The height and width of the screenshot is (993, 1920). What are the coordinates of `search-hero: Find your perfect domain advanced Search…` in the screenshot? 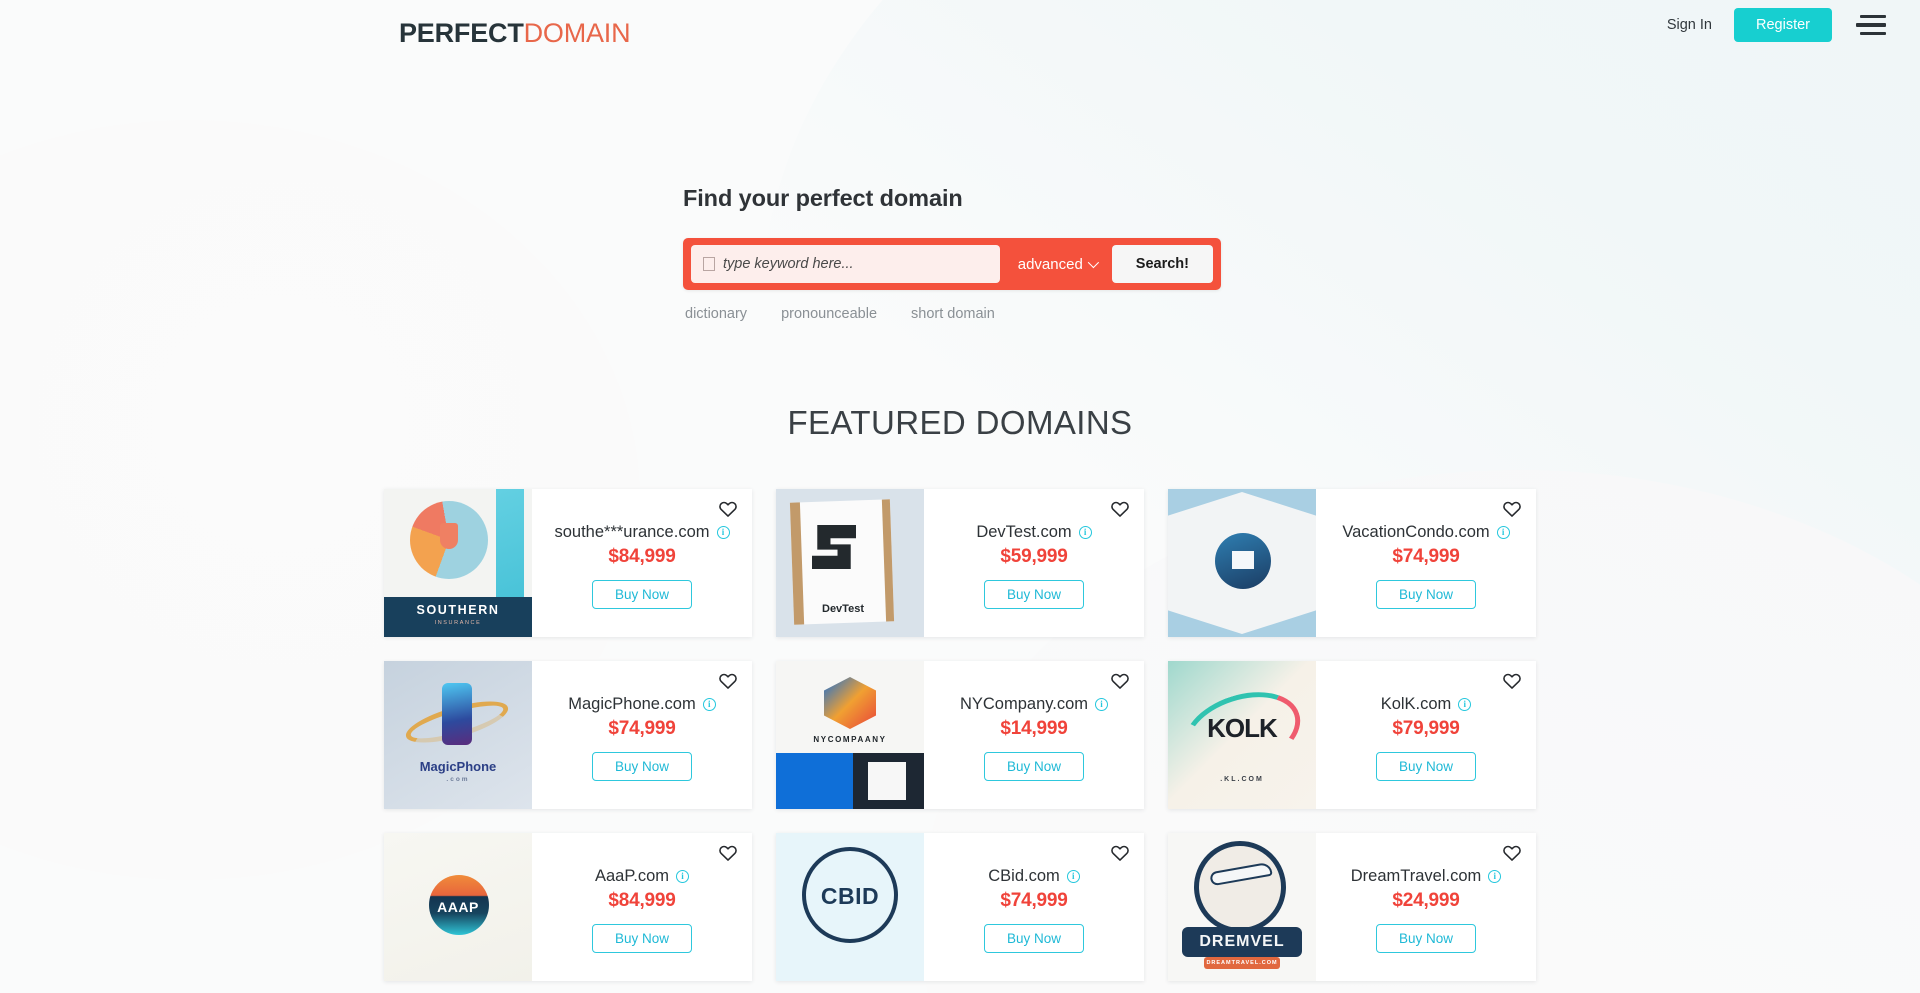 It's located at (963, 253).